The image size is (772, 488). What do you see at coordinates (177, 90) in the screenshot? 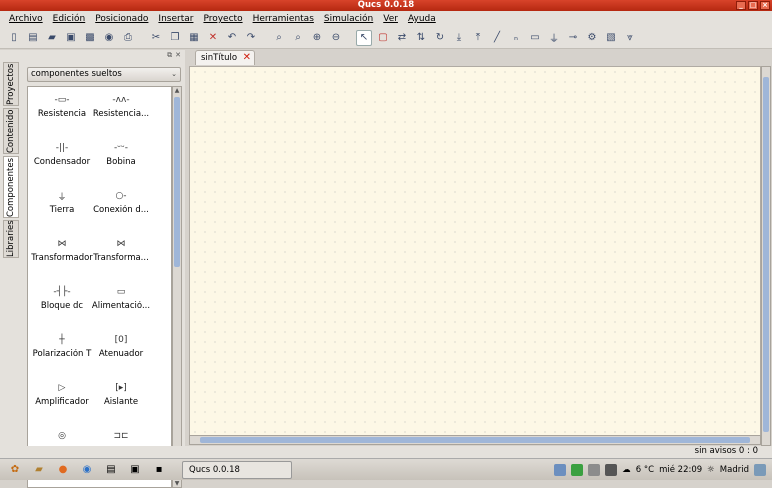
I see `scroll-up-icon: ▲` at bounding box center [177, 90].